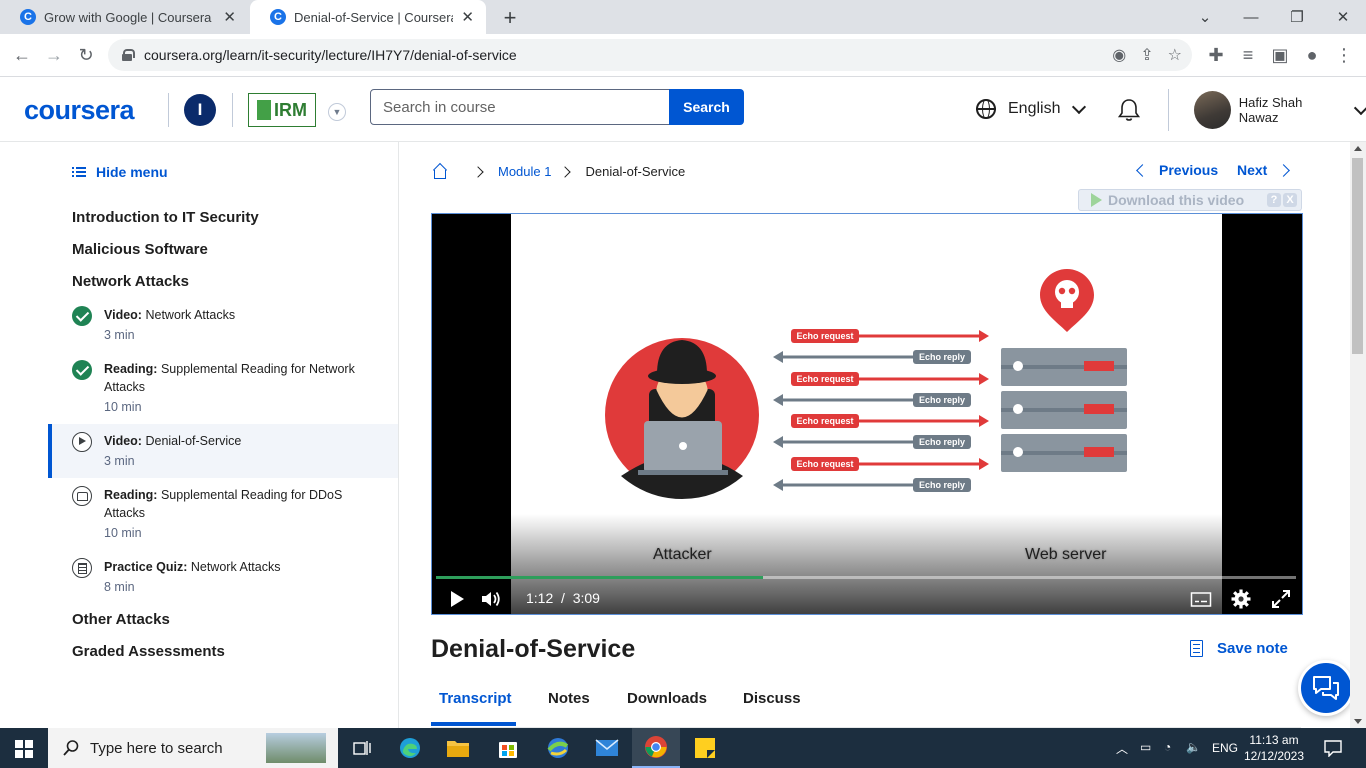 This screenshot has width=1366, height=768. Describe the element at coordinates (374, 17) in the screenshot. I see `tab-title: Denial-of-Service | Coursera` at that location.